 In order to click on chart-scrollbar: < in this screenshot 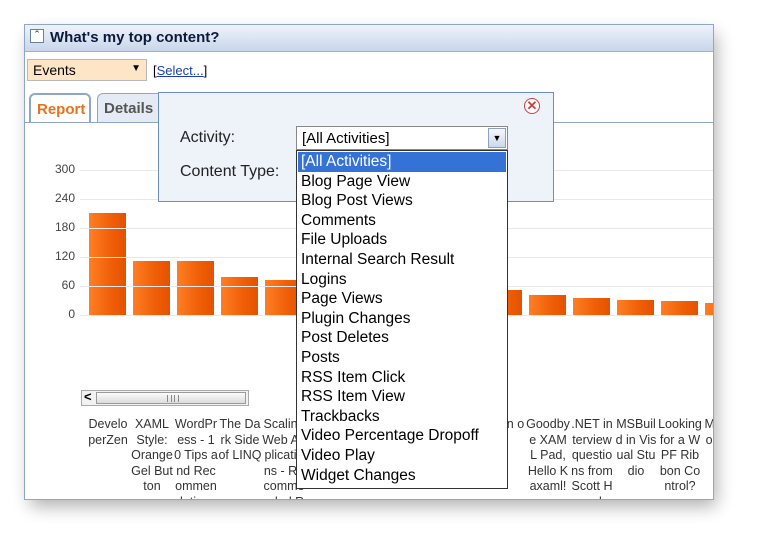, I will do `click(165, 397)`.